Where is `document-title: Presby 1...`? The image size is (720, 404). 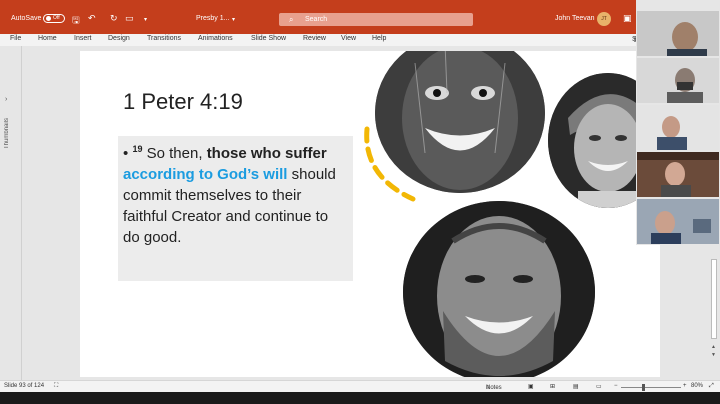 document-title: Presby 1... is located at coordinates (212, 18).